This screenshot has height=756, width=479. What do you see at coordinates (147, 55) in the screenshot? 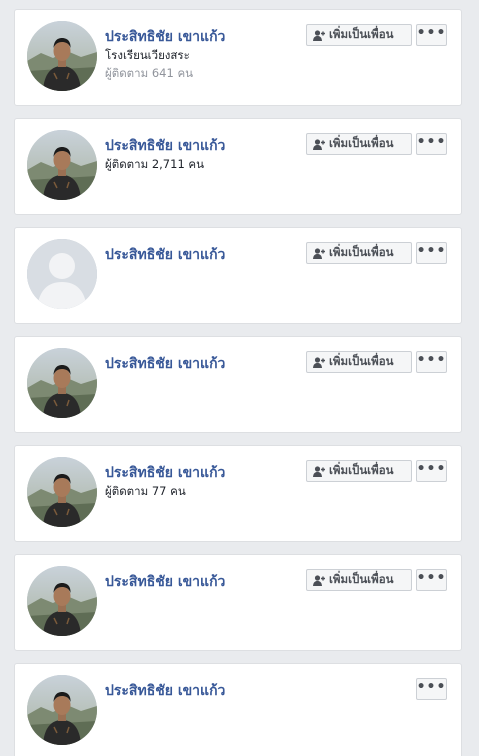
I see `school-text: โรงเรียนเวียงสระ` at bounding box center [147, 55].